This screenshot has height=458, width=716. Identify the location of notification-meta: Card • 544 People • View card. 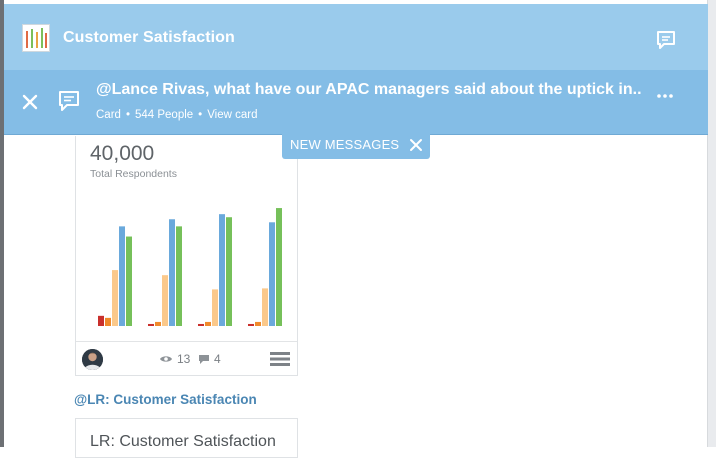
(177, 115).